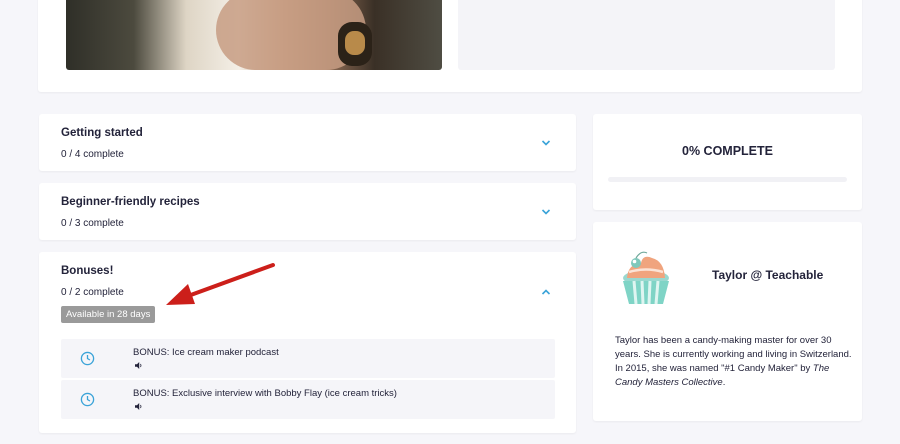 This screenshot has height=444, width=900. What do you see at coordinates (646, 35) in the screenshot?
I see `course-info-panel` at bounding box center [646, 35].